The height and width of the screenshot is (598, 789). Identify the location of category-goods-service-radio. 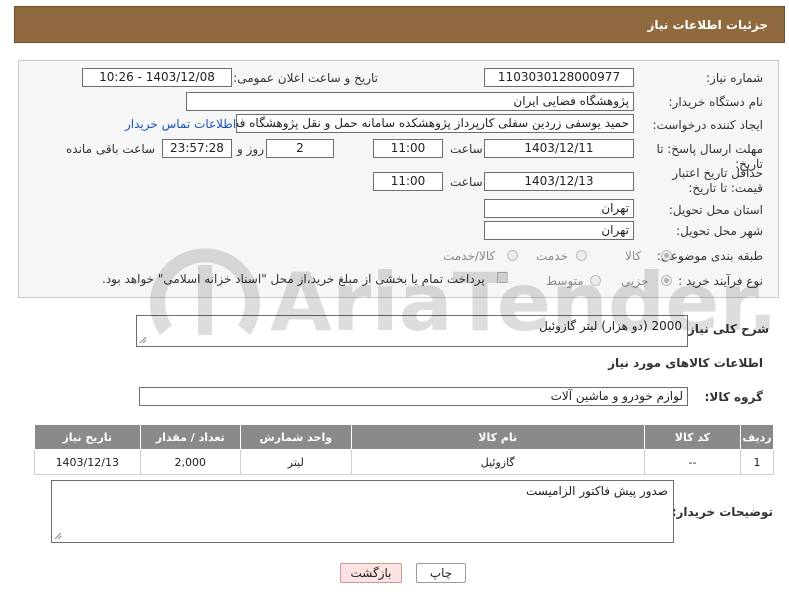
(512, 255).